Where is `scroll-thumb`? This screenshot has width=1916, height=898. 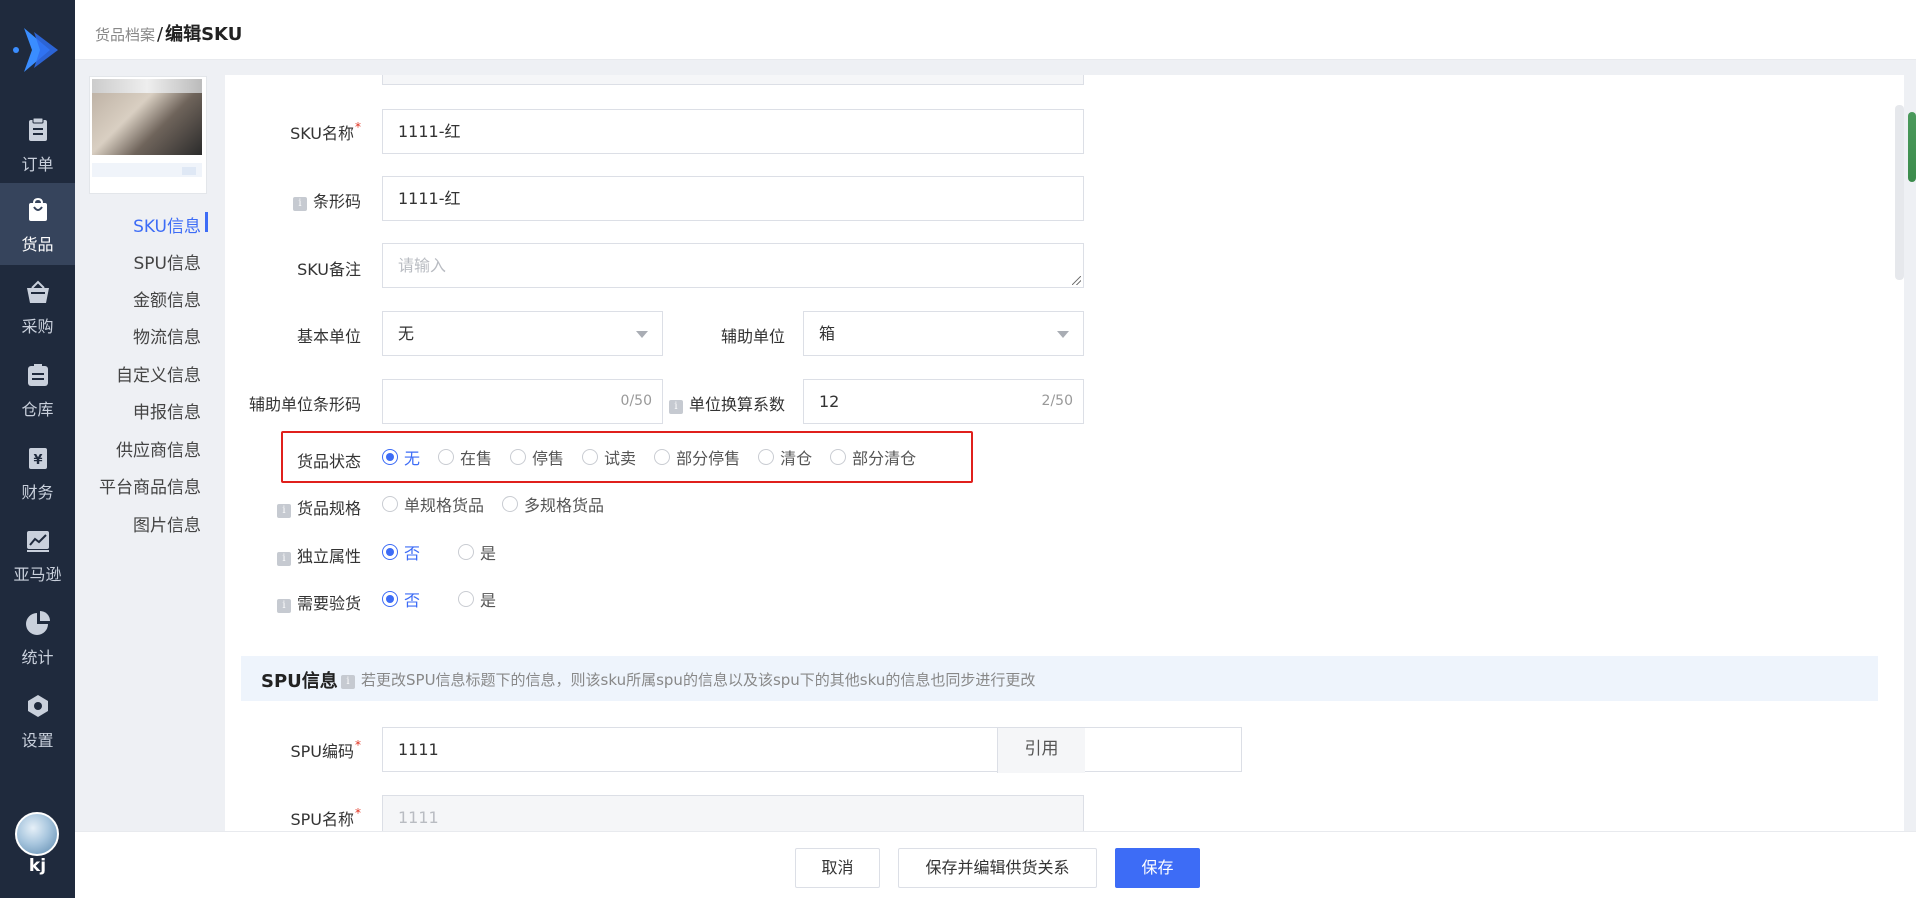
scroll-thumb is located at coordinates (1912, 147).